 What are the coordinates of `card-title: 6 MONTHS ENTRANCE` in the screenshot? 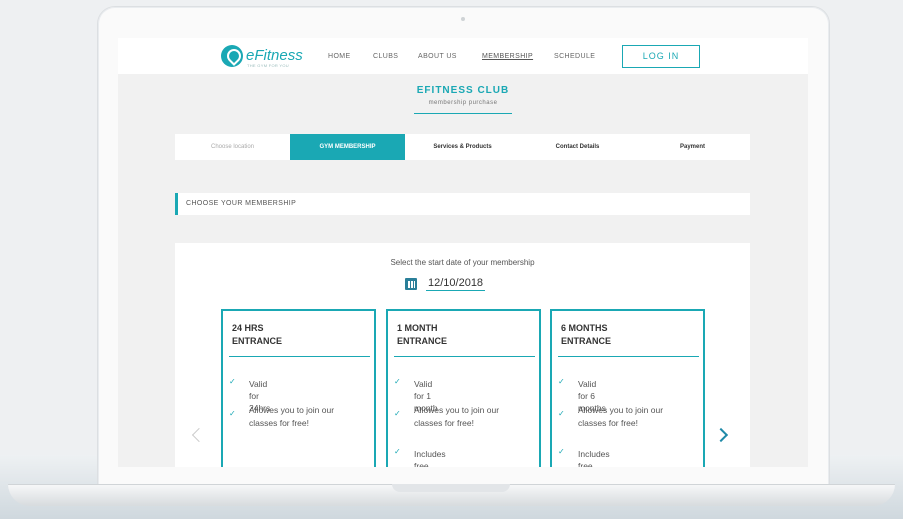 It's located at (586, 334).